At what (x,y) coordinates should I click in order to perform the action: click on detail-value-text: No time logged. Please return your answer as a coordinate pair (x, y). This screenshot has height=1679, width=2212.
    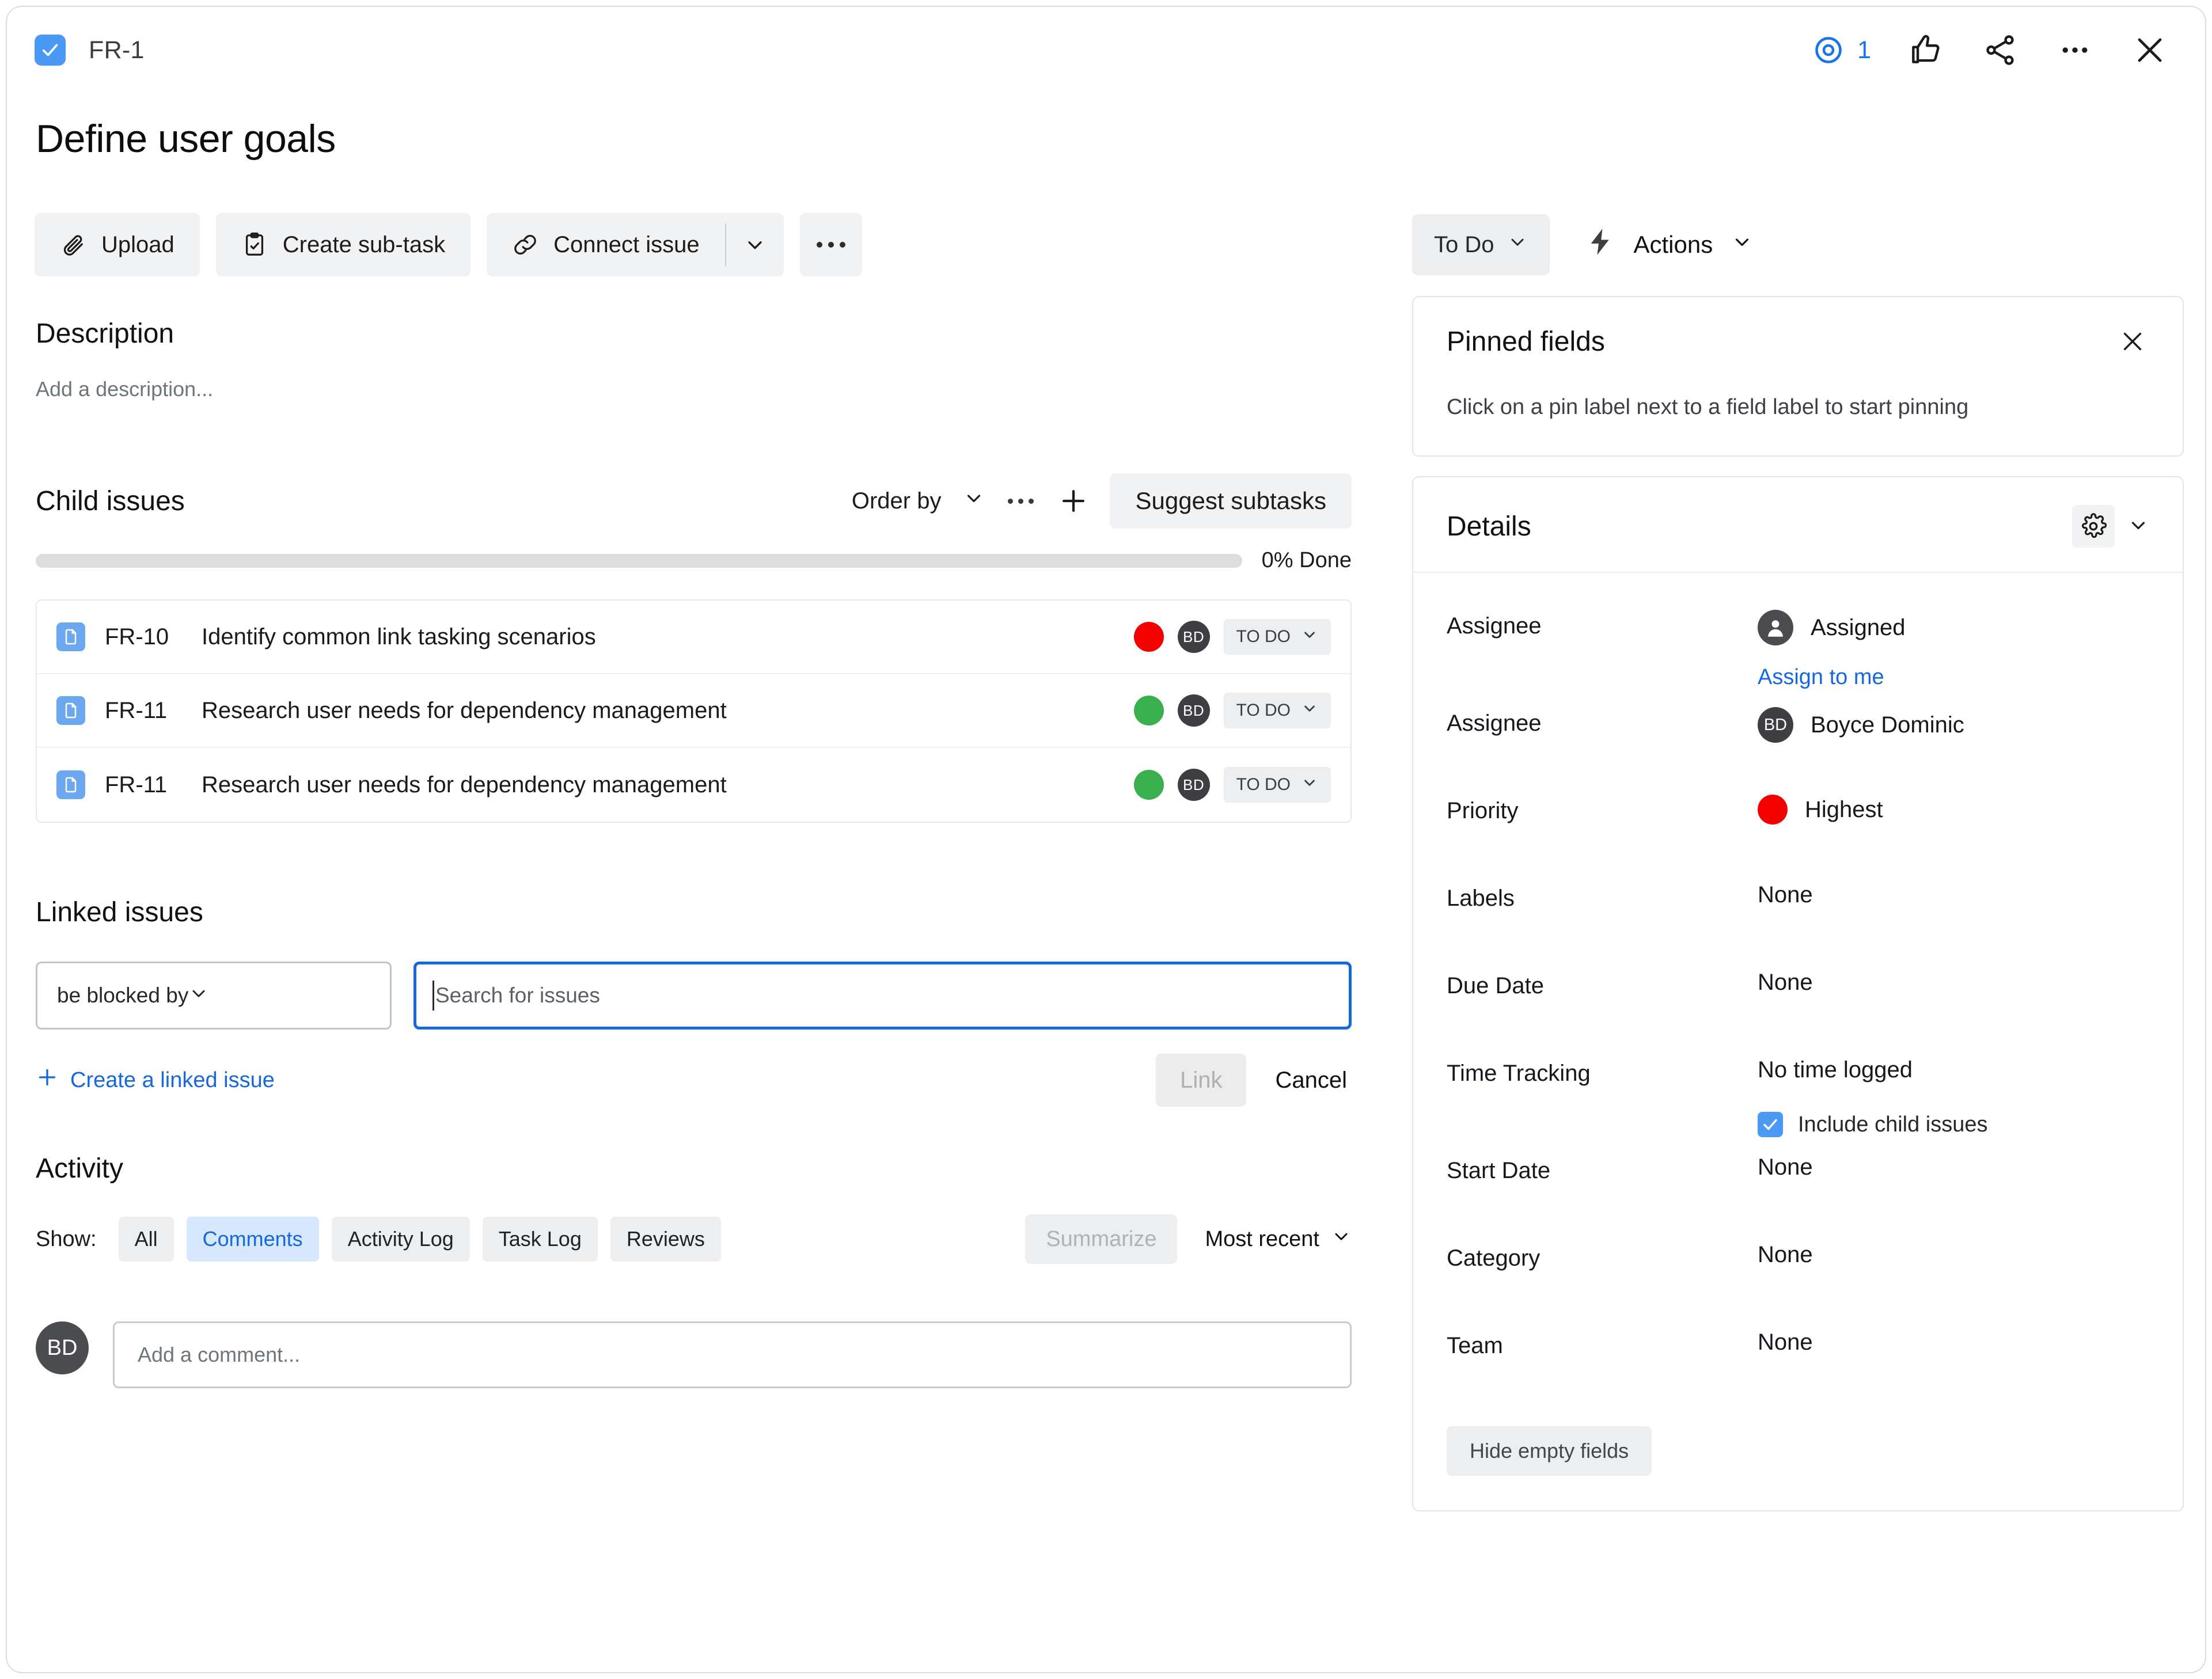
    Looking at the image, I should click on (1836, 1069).